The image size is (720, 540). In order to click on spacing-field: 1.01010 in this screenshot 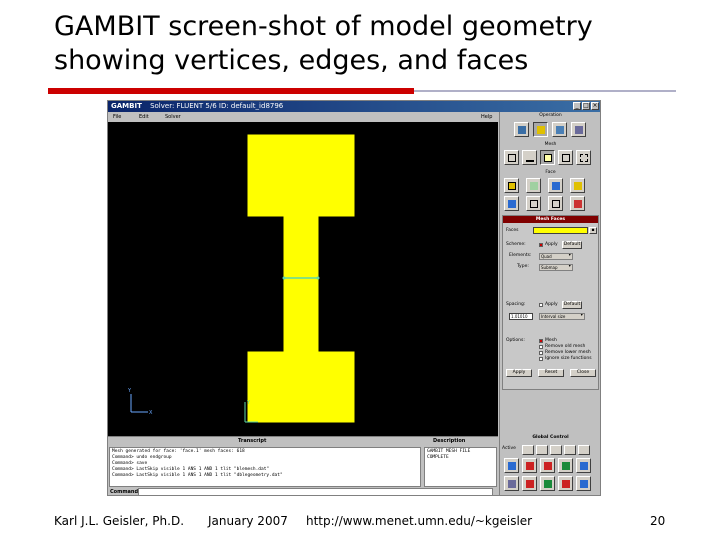, I will do `click(521, 316)`.